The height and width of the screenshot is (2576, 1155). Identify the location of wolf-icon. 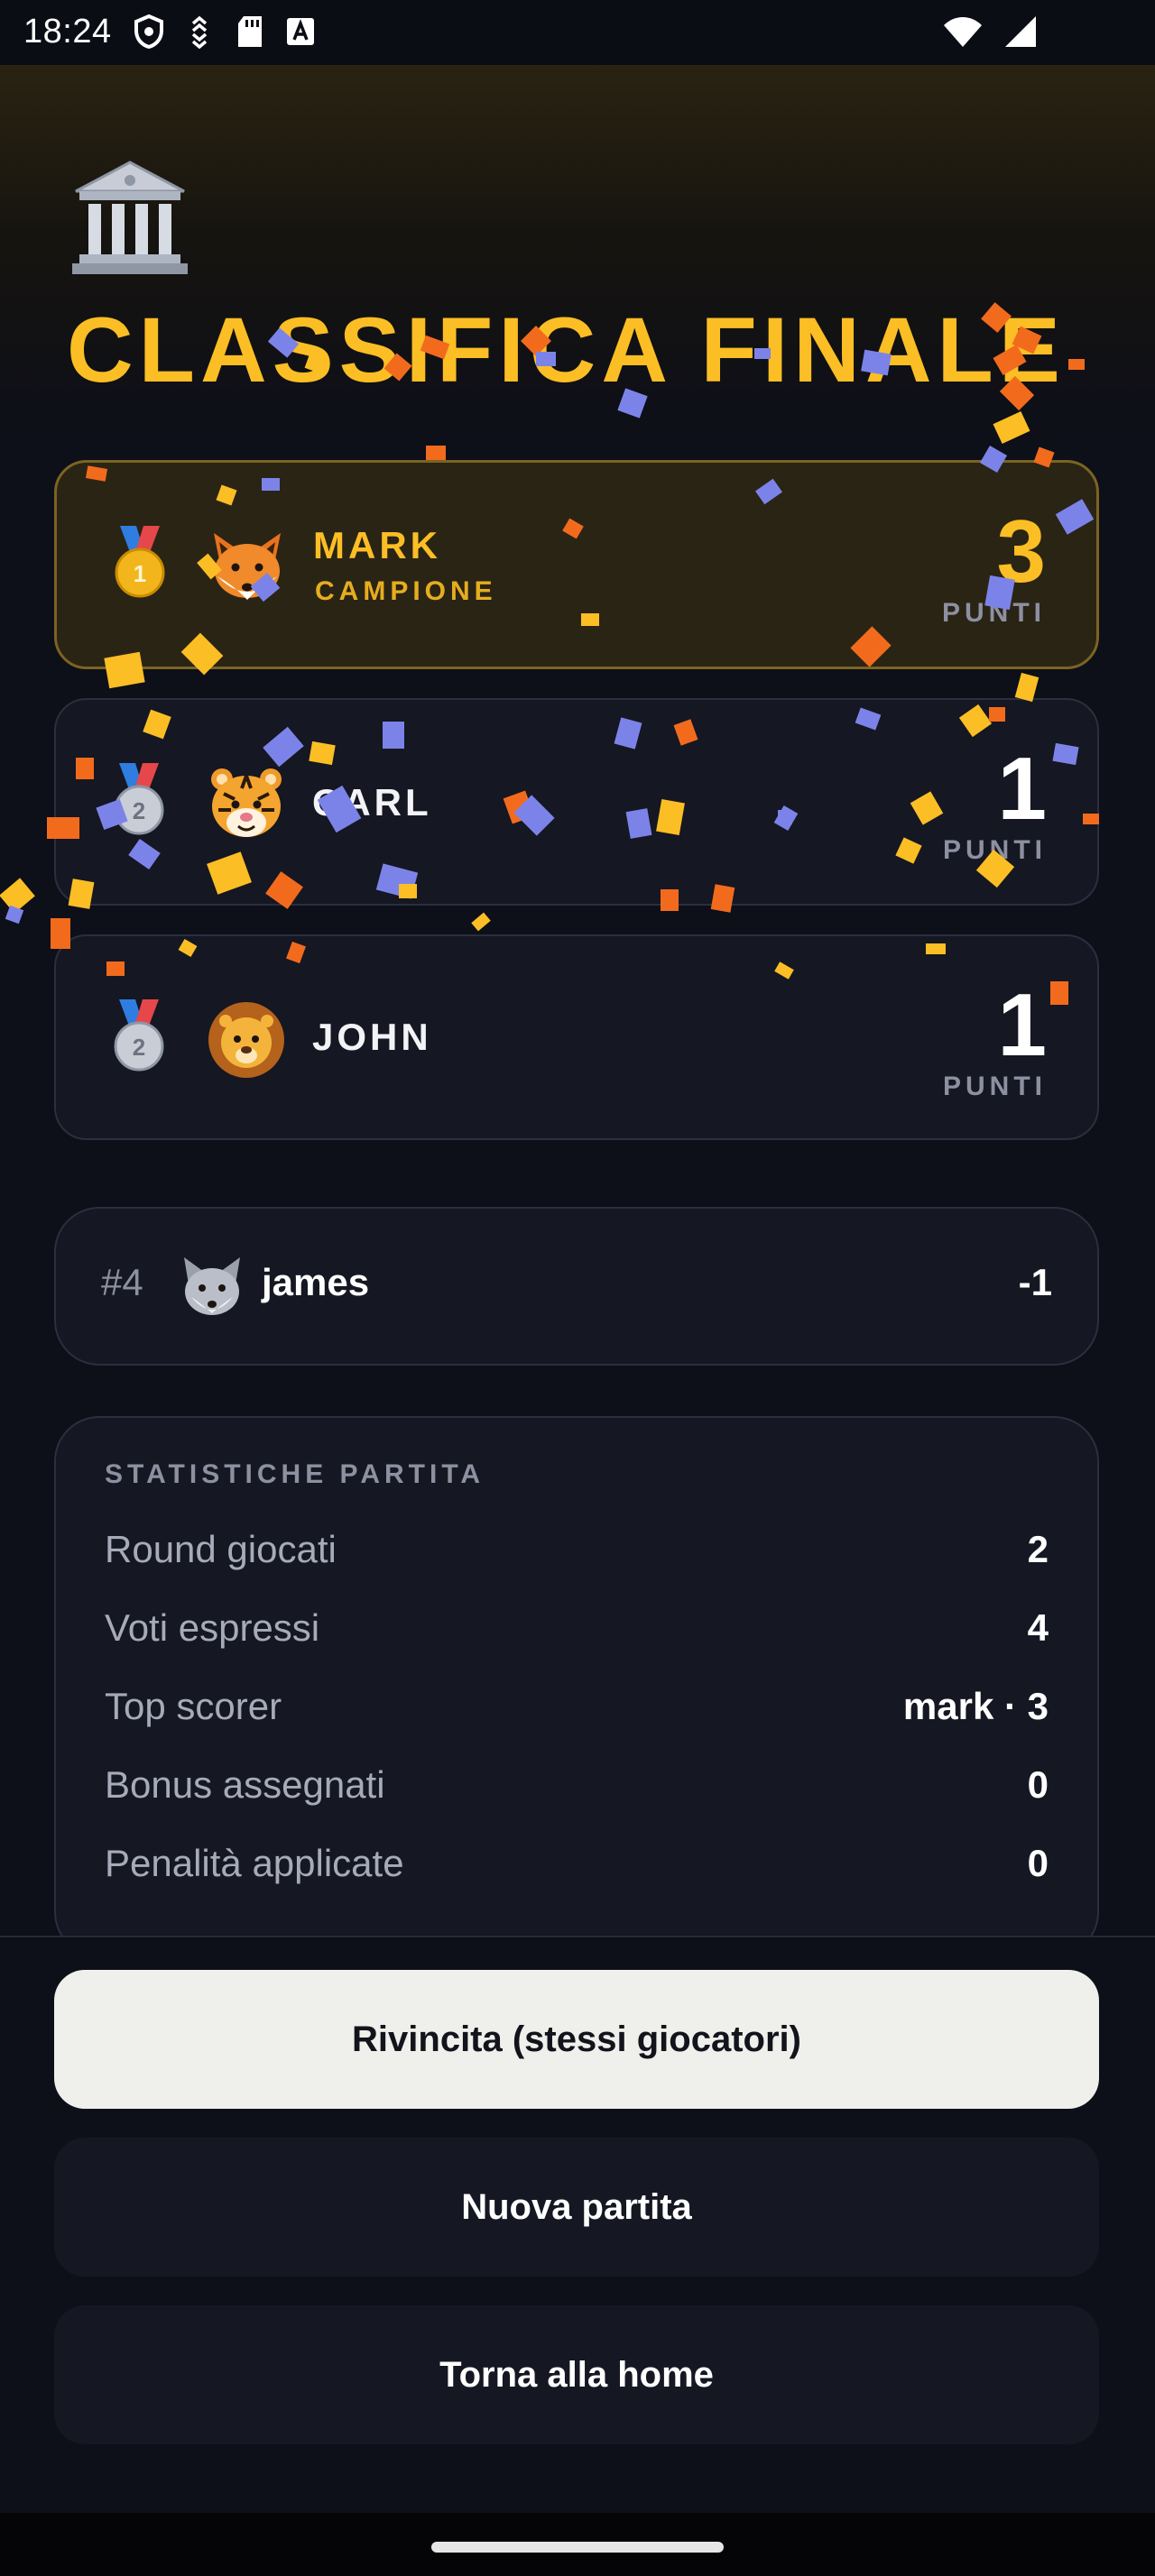
(212, 1287).